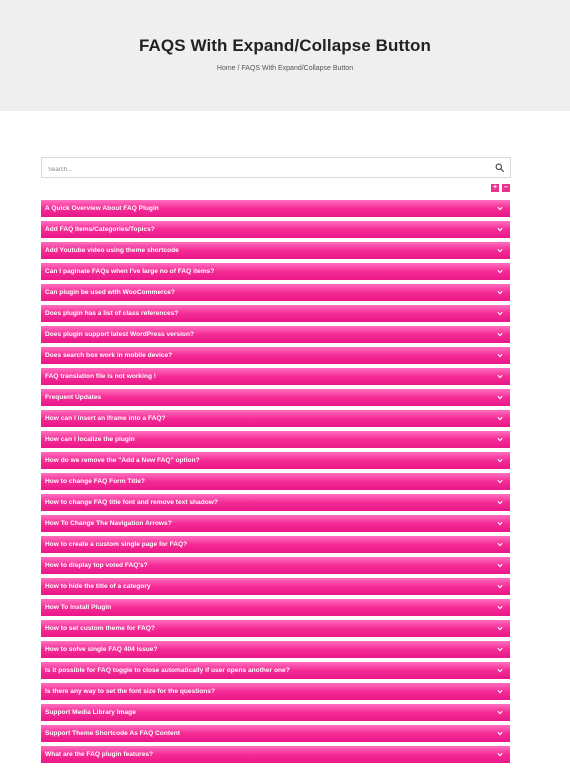  What do you see at coordinates (275, 355) in the screenshot?
I see `faq-item: Does search box work in mobile device?` at bounding box center [275, 355].